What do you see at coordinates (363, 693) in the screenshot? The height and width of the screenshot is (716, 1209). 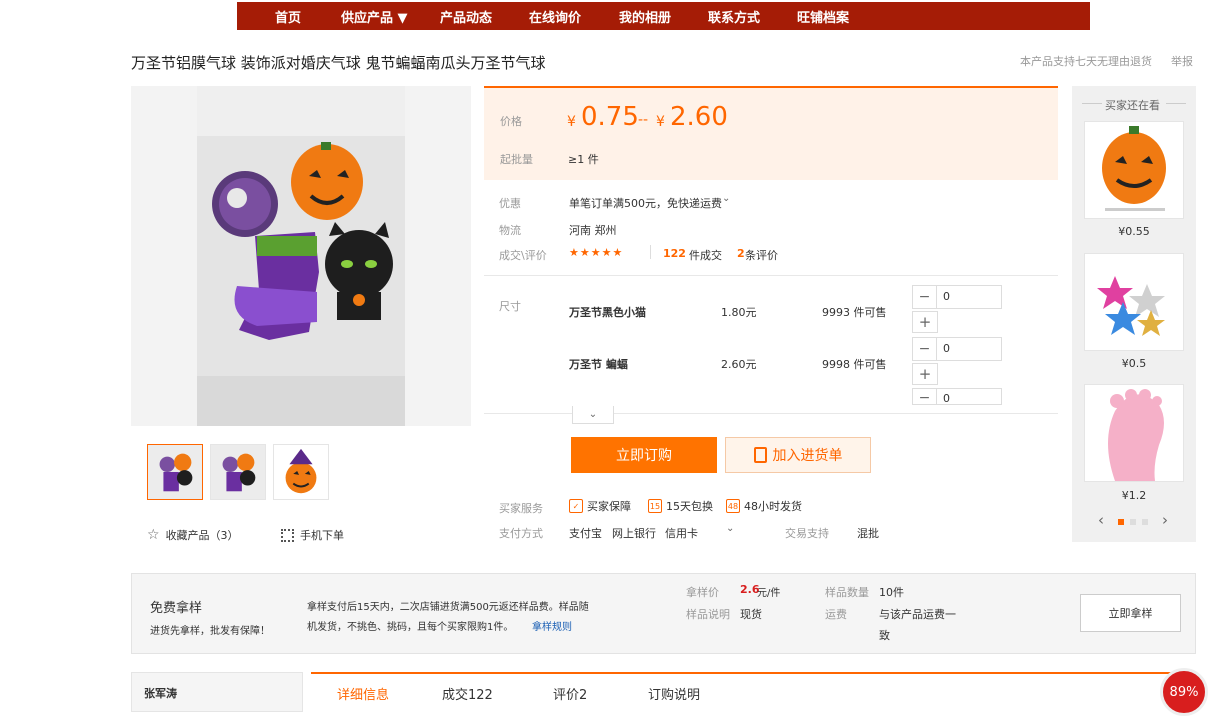 I see `tab-details: 详细信息` at bounding box center [363, 693].